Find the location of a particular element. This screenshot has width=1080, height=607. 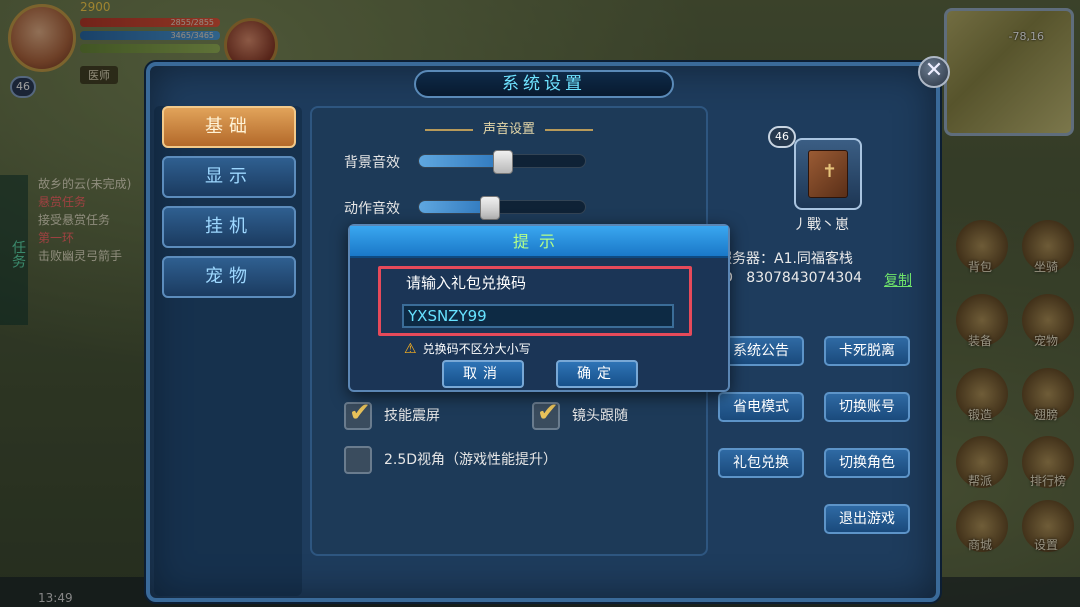

settings-title: 系统设置 is located at coordinates (544, 84).